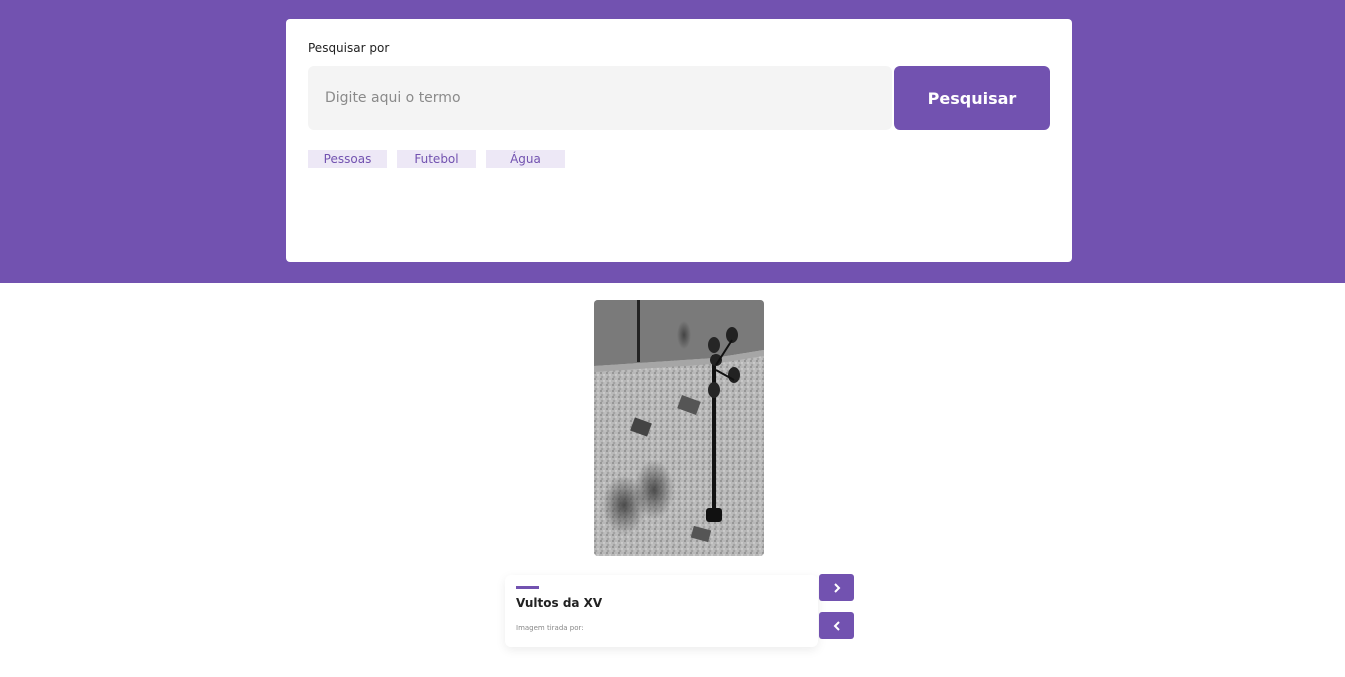  I want to click on tag-agua: Água, so click(525, 159).